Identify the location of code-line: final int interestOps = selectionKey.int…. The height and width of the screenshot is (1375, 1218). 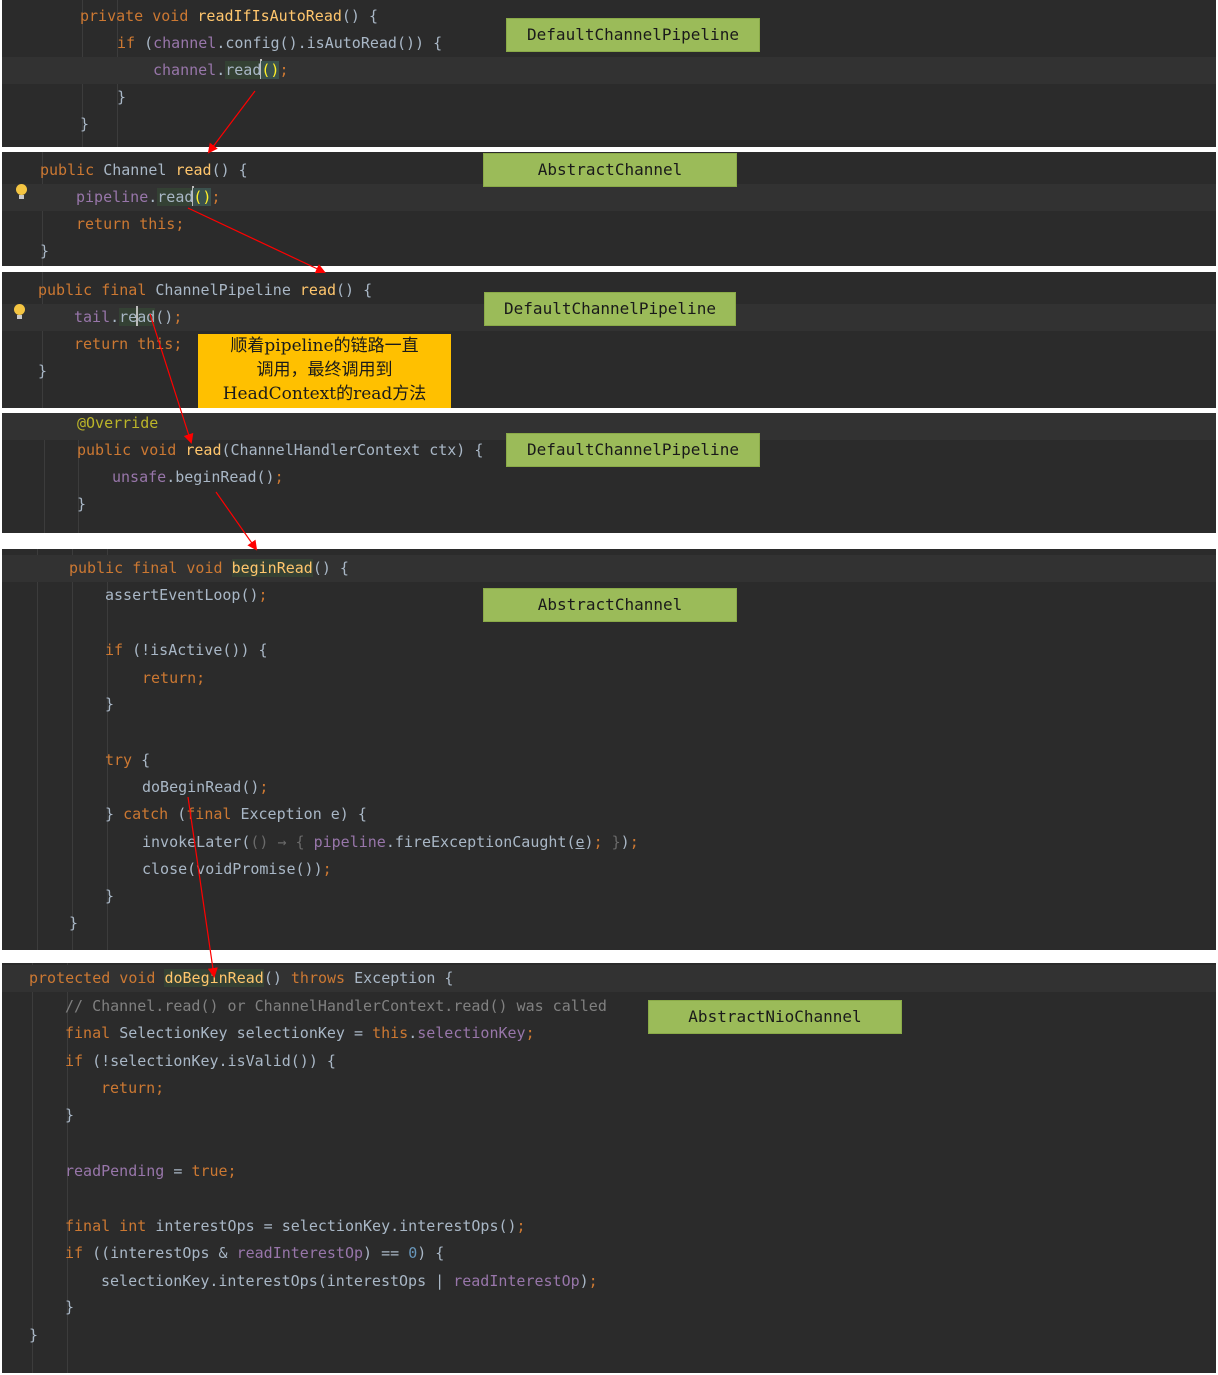
(295, 1226).